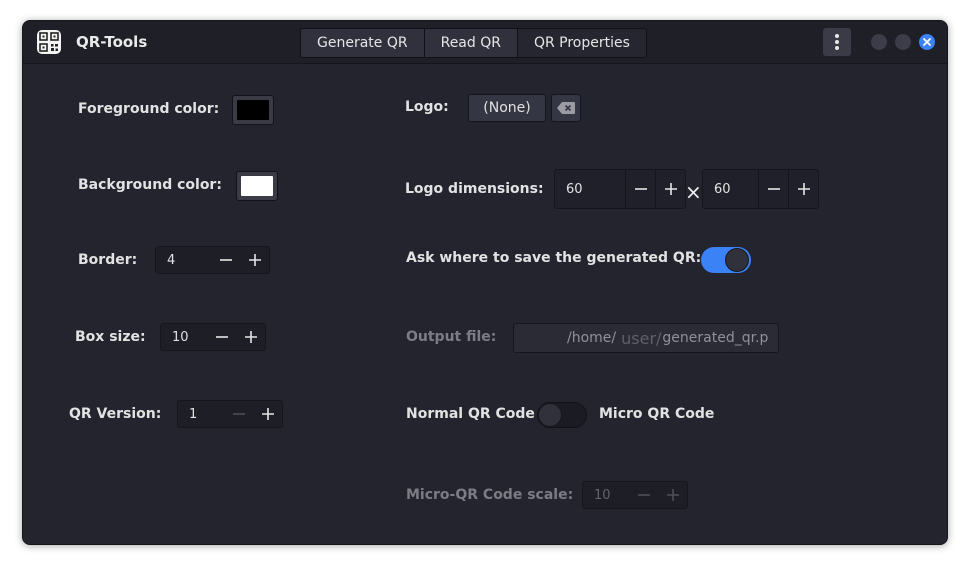  I want to click on logo-height-decrement-button, so click(773, 189).